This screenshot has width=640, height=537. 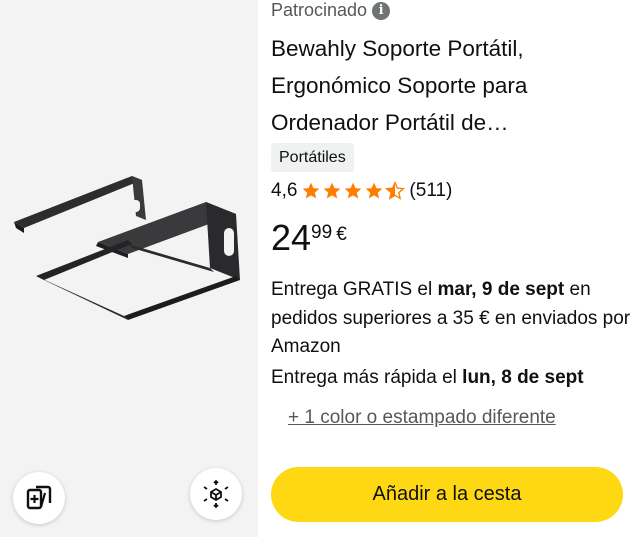 I want to click on variants-link: + 1 color o estampado diferente, so click(x=422, y=418).